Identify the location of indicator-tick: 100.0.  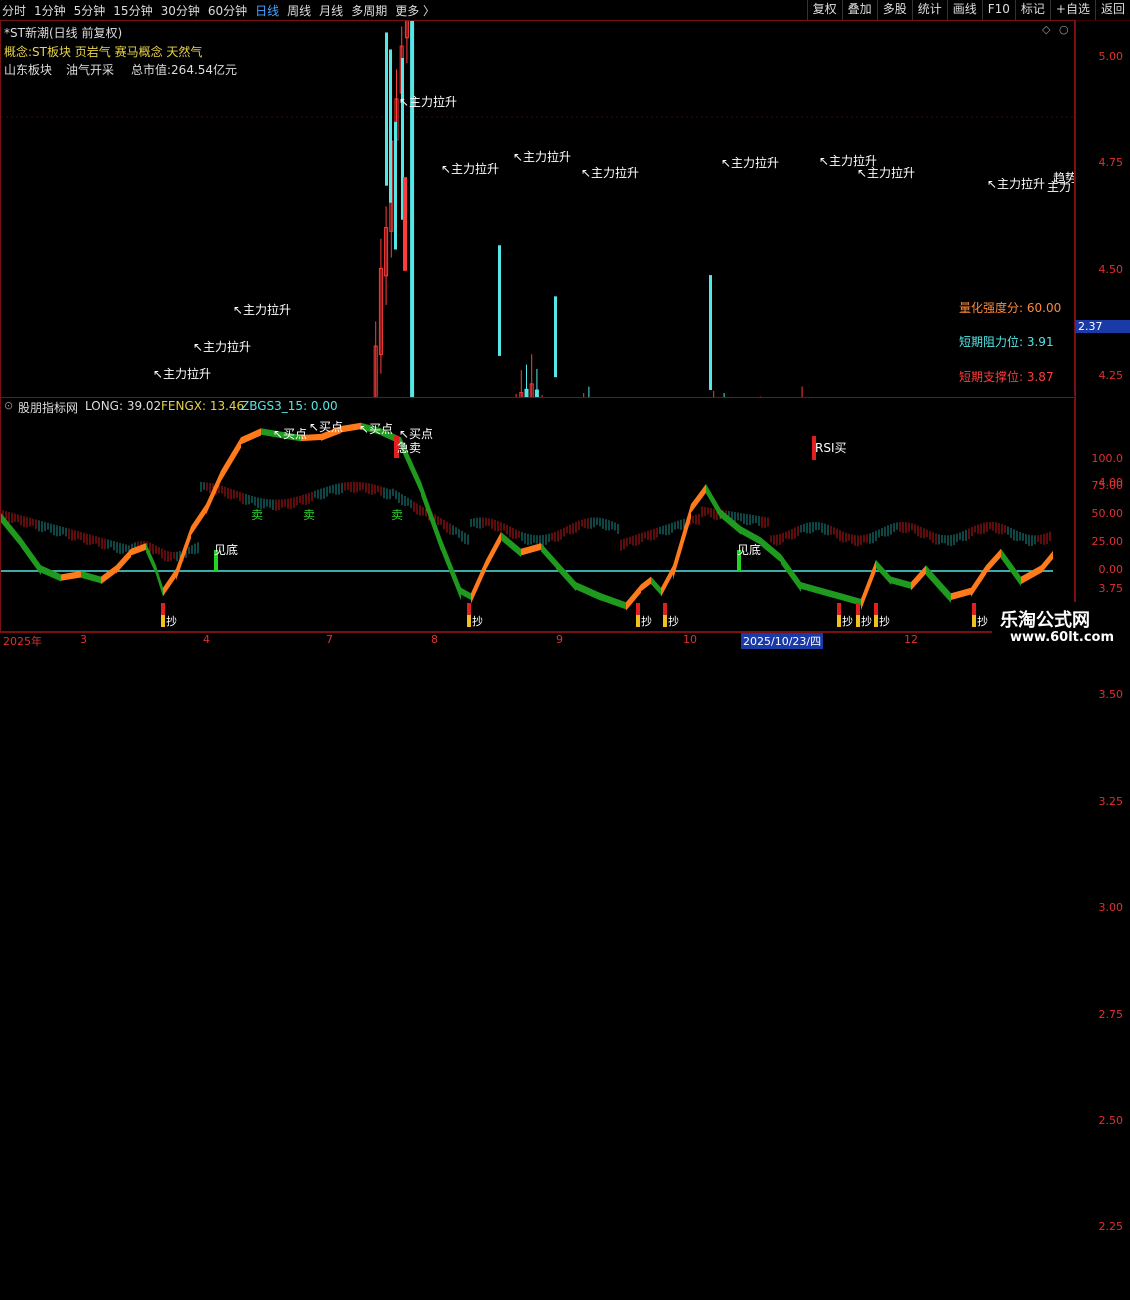
(1107, 458).